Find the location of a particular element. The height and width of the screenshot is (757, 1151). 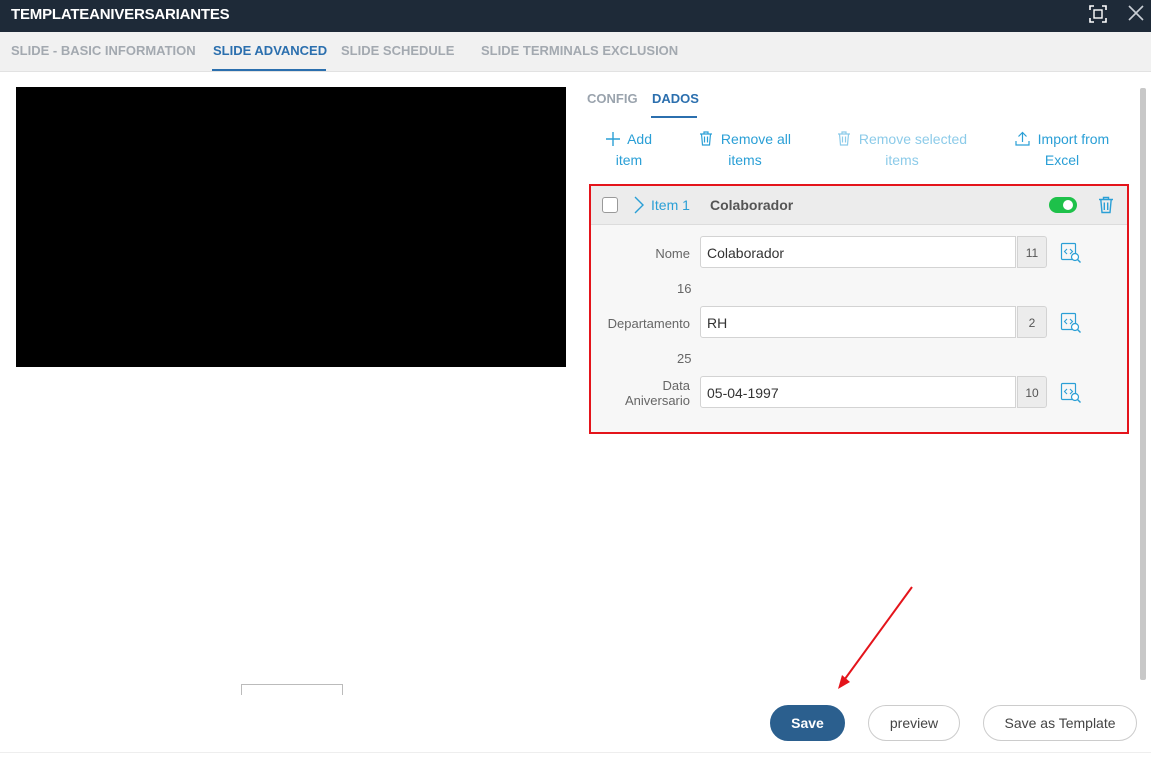

add-item-label-1: Add is located at coordinates (640, 139).